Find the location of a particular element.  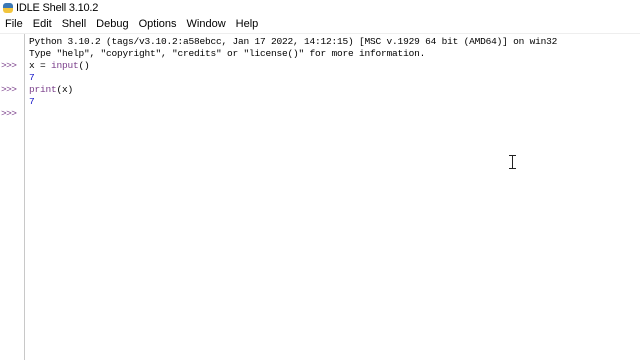

menu-edit: Edit is located at coordinates (42, 24).